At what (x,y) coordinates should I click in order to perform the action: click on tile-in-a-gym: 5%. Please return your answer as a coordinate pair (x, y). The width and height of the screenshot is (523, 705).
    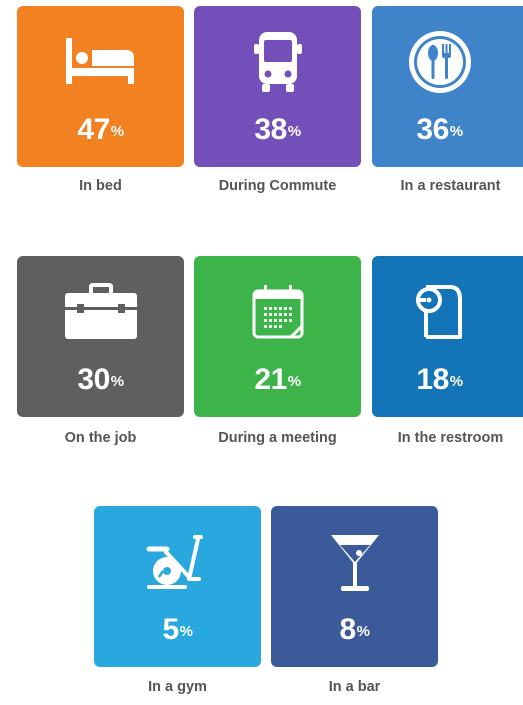
    Looking at the image, I should click on (177, 586).